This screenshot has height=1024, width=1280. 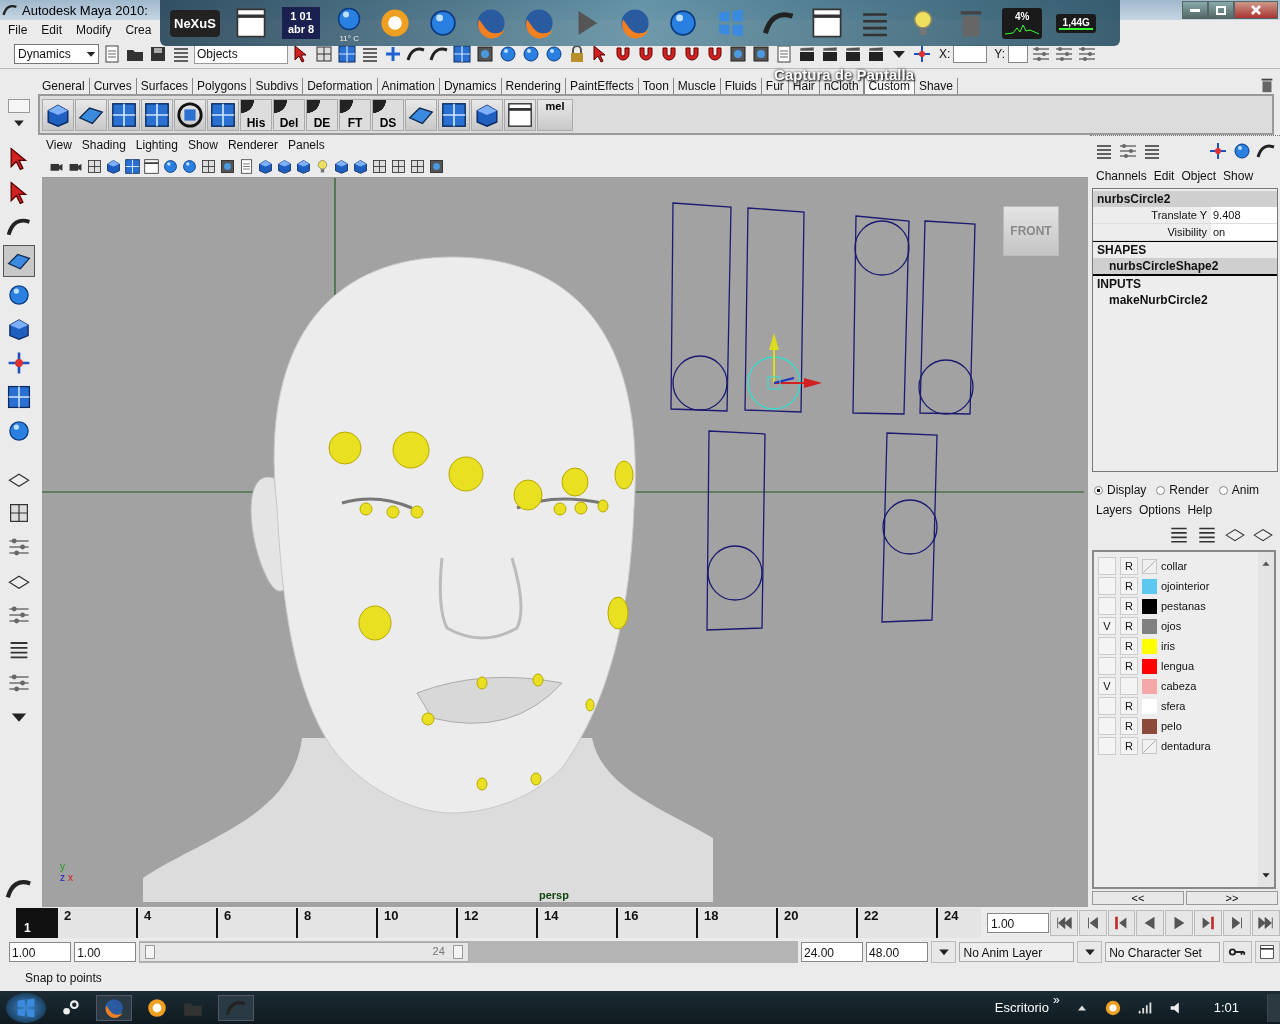 What do you see at coordinates (195, 23) in the screenshot?
I see `dock-logo: NeXuS` at bounding box center [195, 23].